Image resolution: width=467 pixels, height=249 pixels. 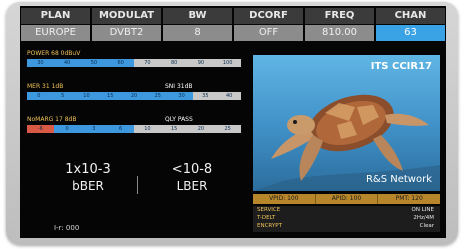 What do you see at coordinates (426, 226) in the screenshot?
I see `info-value: Clear` at bounding box center [426, 226].